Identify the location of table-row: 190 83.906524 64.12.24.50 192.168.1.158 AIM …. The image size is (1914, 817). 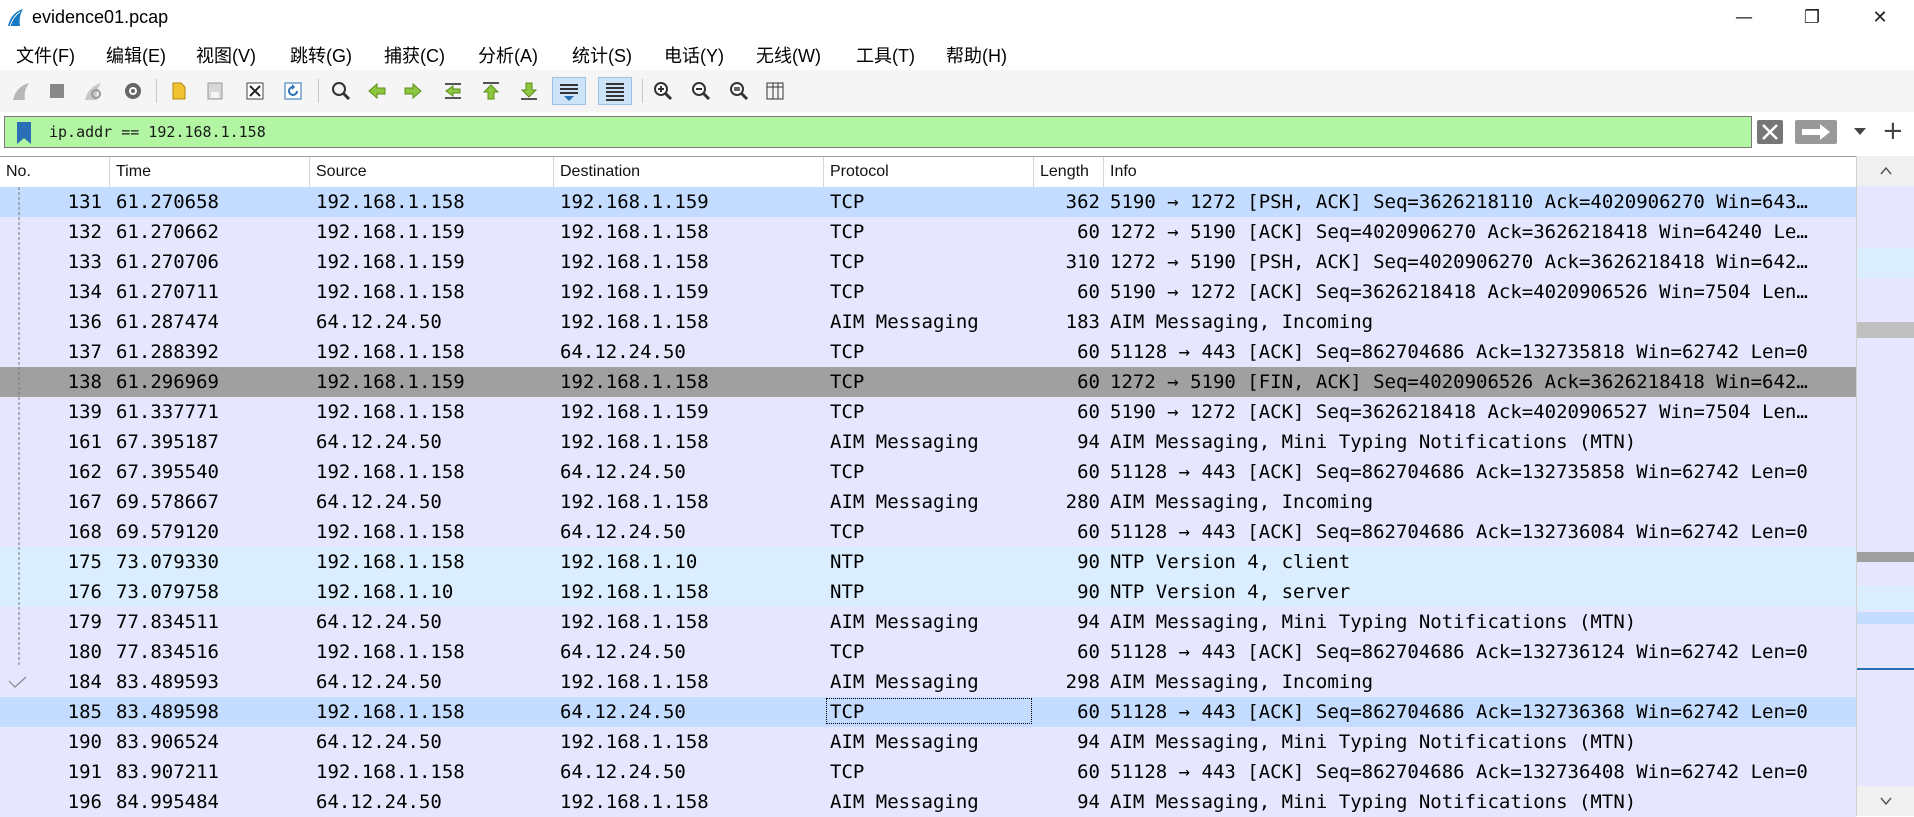
(928, 742).